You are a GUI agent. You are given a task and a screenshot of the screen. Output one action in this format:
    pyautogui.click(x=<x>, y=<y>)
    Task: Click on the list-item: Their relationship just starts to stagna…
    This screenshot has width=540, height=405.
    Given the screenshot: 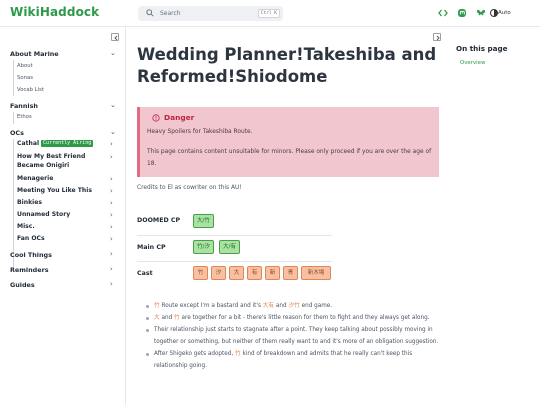 What is the action you would take?
    pyautogui.click(x=296, y=336)
    